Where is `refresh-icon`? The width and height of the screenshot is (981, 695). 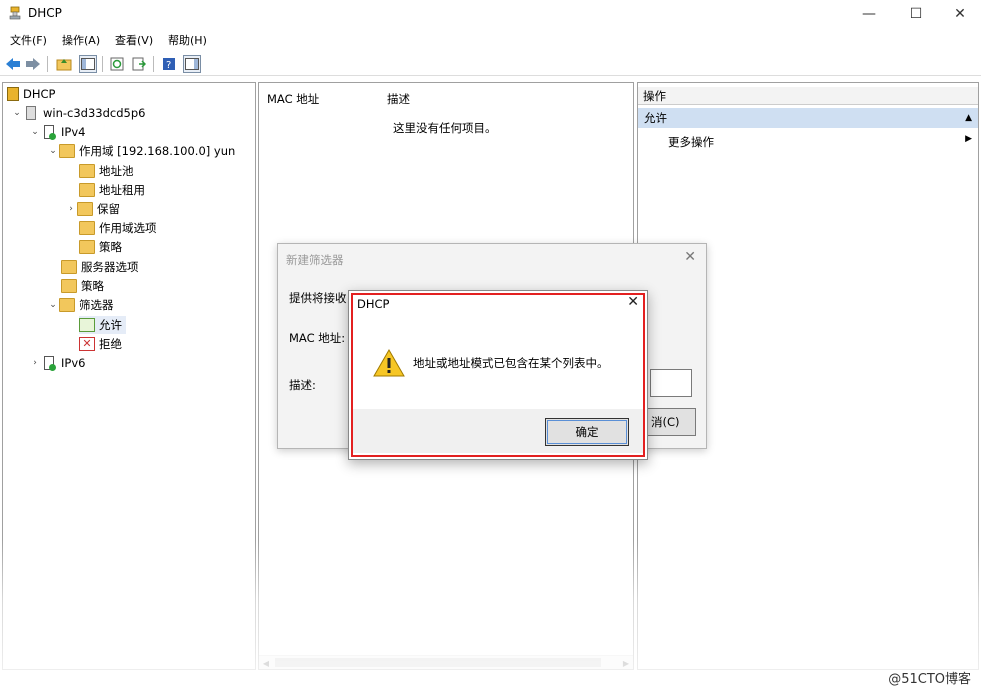 refresh-icon is located at coordinates (117, 64).